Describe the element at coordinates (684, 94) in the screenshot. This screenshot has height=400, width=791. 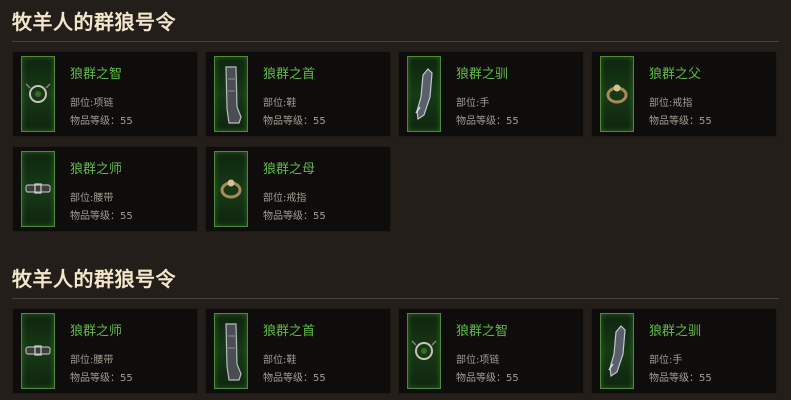
I see `item-card: 狼群之父 部位:戒指 物品等级：55` at that location.